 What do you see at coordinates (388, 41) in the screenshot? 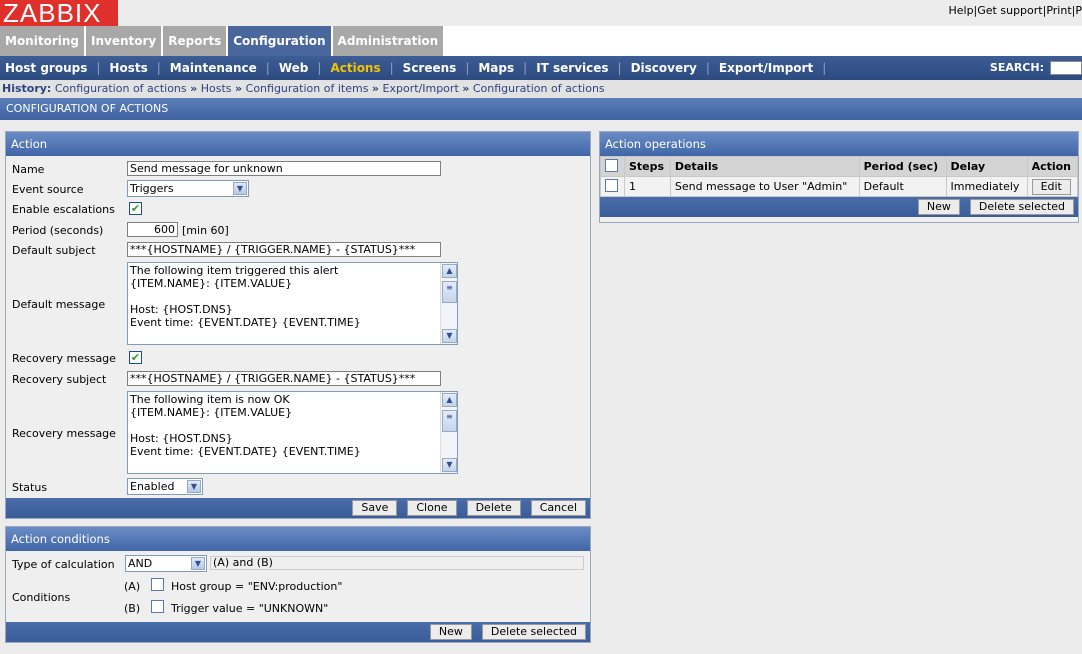
I see `tab-administration: Administration` at bounding box center [388, 41].